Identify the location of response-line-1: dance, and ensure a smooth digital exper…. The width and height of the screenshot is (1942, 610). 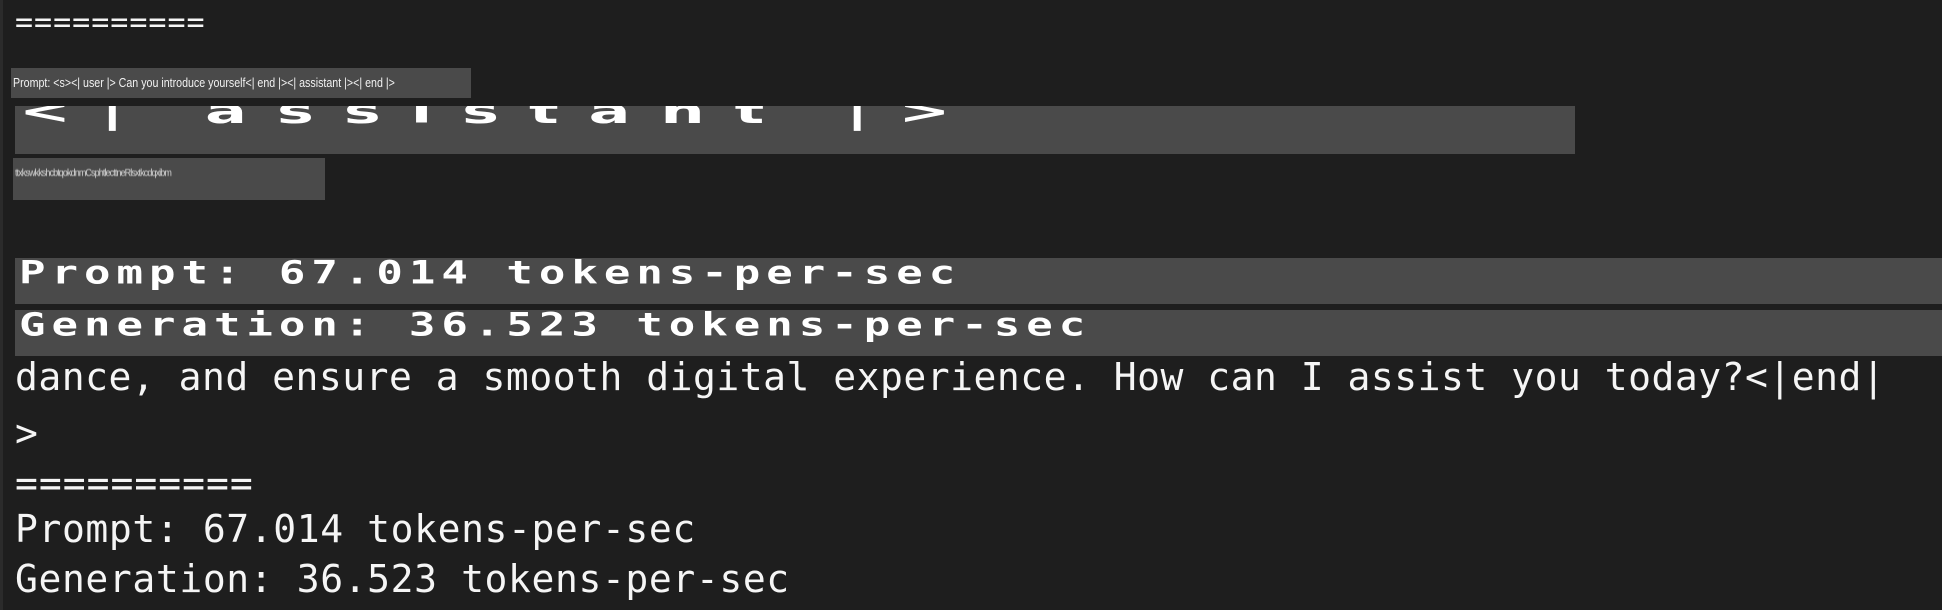
(950, 377).